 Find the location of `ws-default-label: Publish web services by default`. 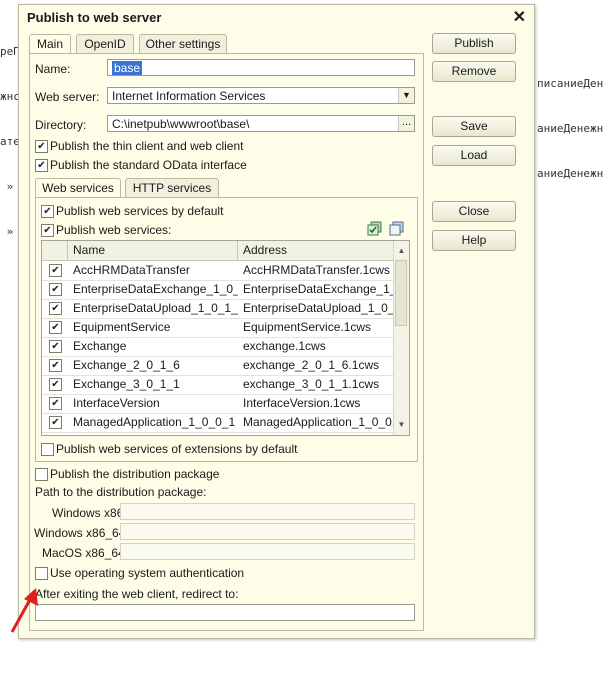

ws-default-label: Publish web services by default is located at coordinates (140, 211).